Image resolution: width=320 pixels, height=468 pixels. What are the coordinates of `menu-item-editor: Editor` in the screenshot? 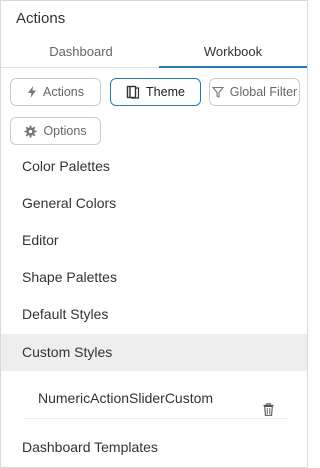 It's located at (154, 240).